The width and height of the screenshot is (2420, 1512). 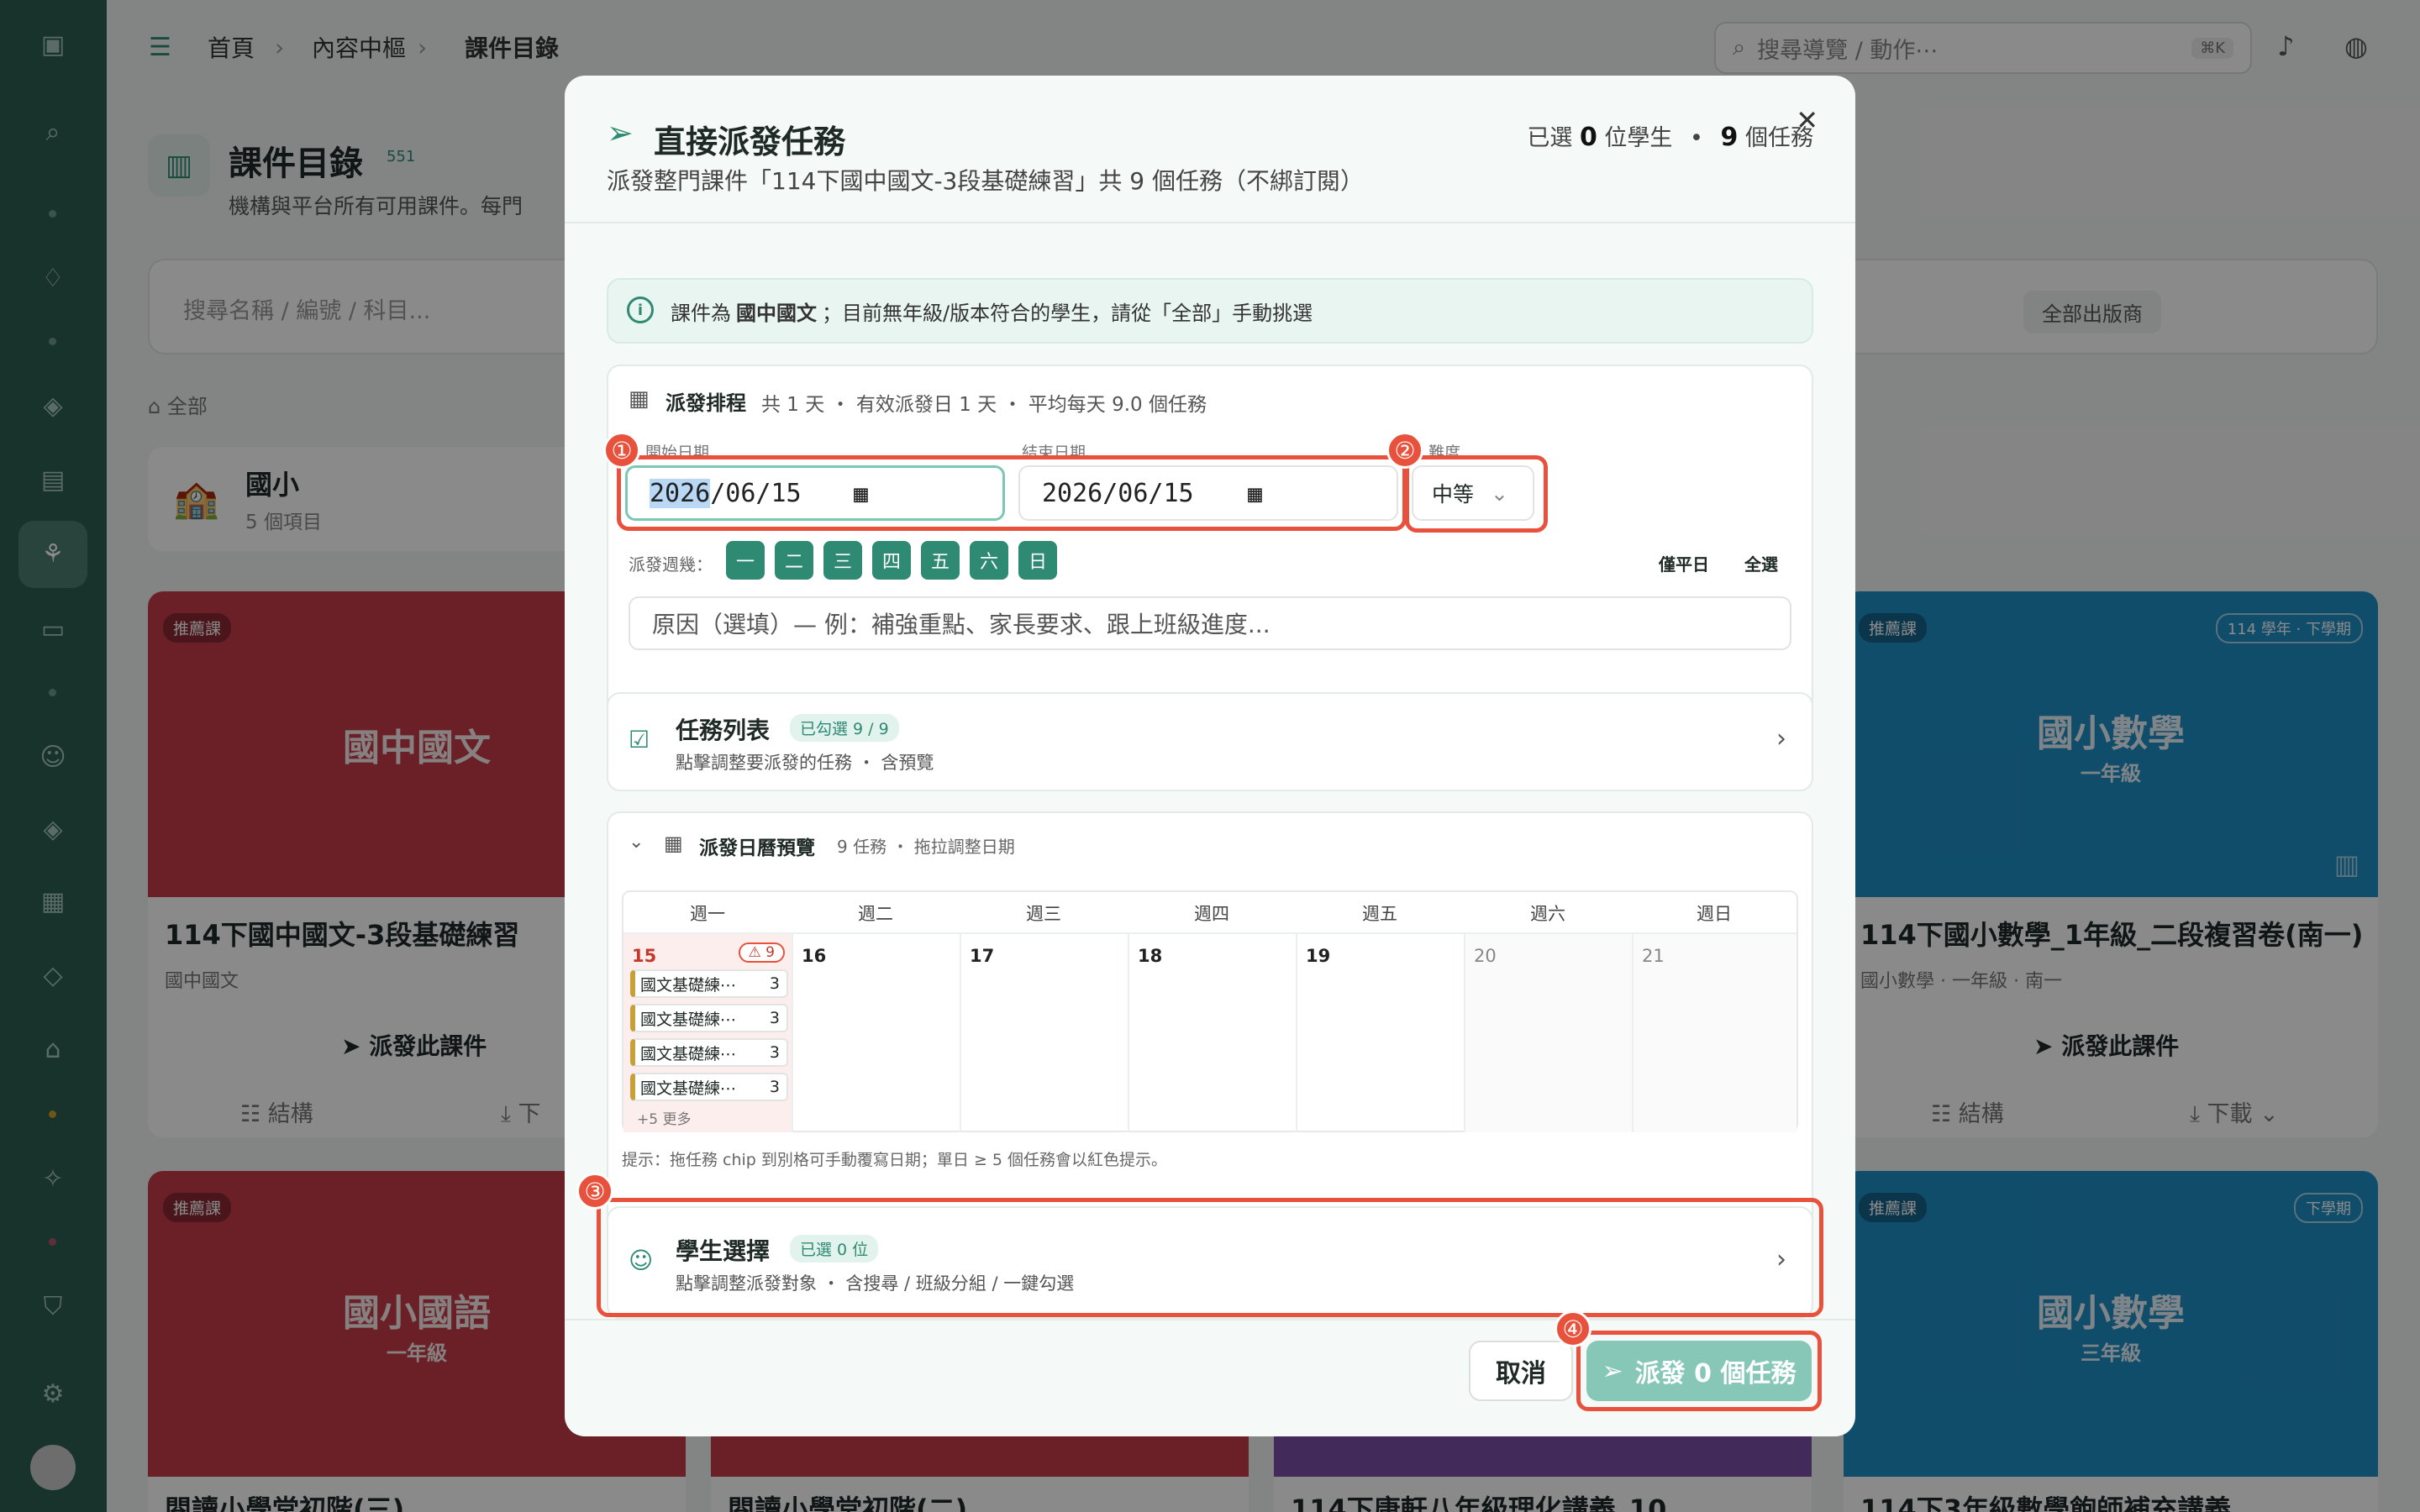 I want to click on weekday-fri-toggle: 五, so click(x=940, y=560).